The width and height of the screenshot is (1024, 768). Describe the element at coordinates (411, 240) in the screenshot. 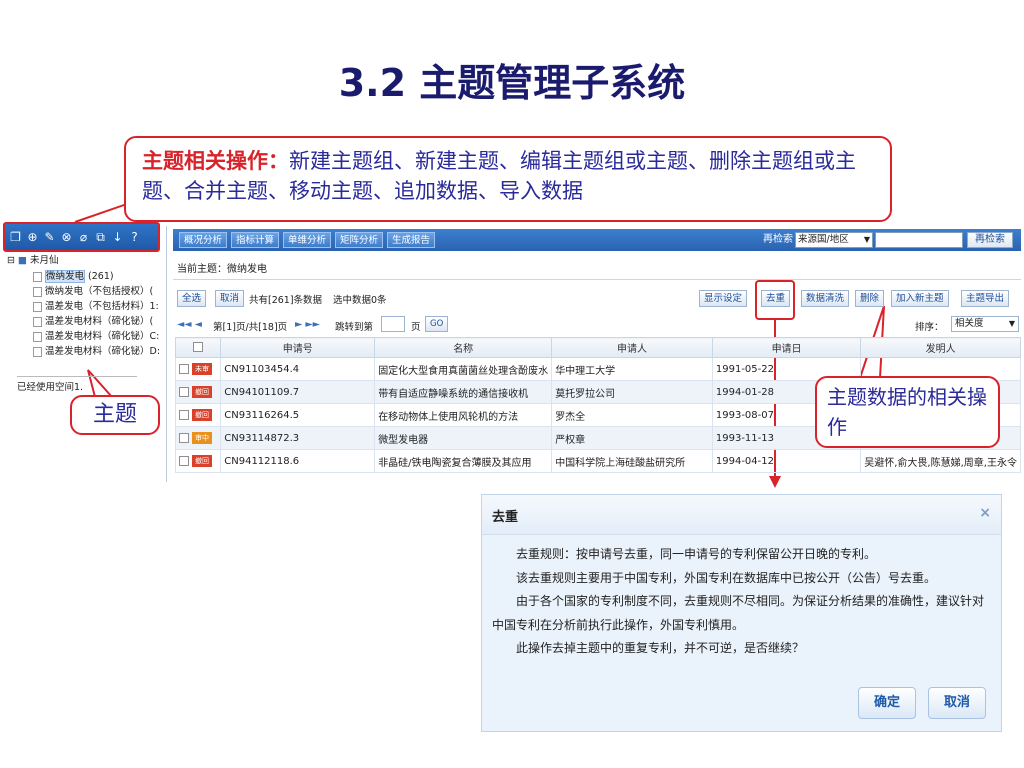

I see `tab-generate-report: 生成报告` at that location.